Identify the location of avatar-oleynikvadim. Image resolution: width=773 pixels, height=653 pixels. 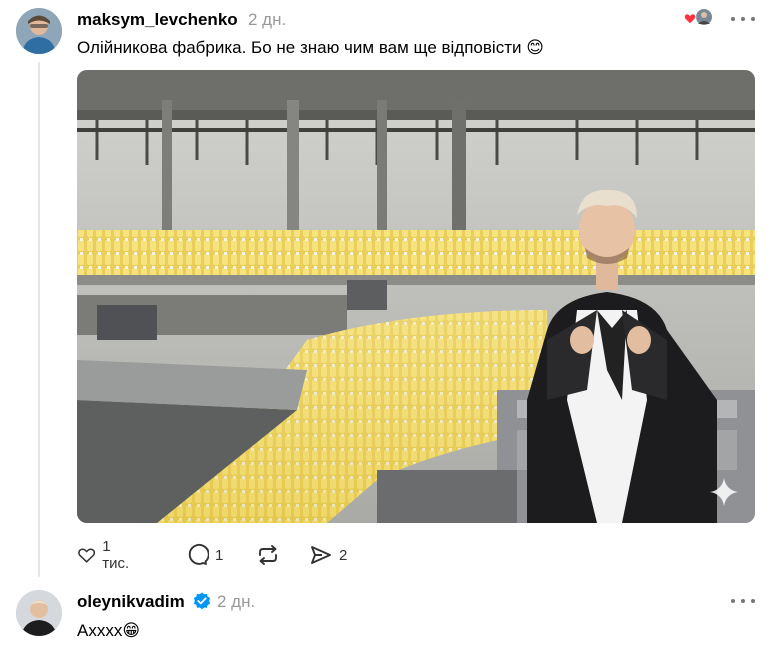
(39, 613).